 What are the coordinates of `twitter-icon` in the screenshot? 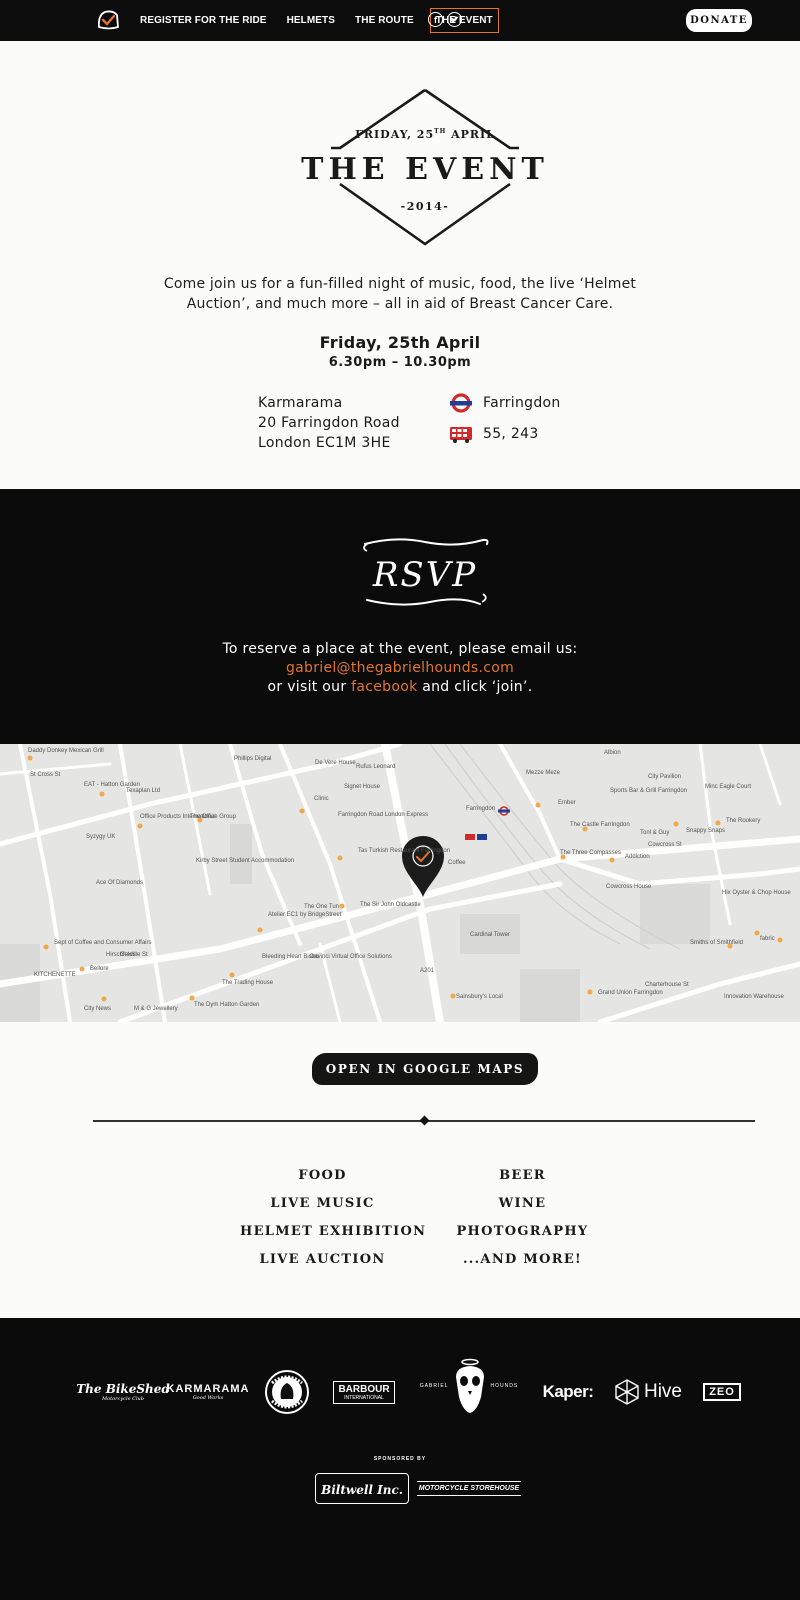 It's located at (454, 19).